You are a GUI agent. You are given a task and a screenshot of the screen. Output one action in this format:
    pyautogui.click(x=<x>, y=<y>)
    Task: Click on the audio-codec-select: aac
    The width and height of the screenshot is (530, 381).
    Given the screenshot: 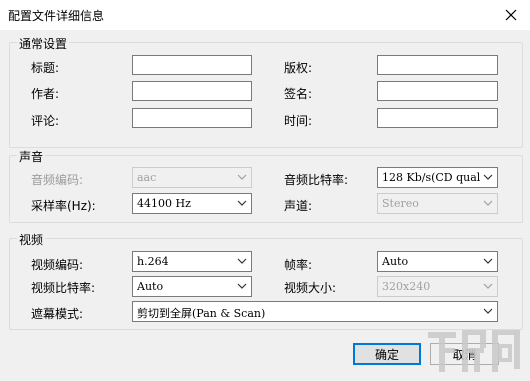 What is the action you would take?
    pyautogui.click(x=192, y=177)
    